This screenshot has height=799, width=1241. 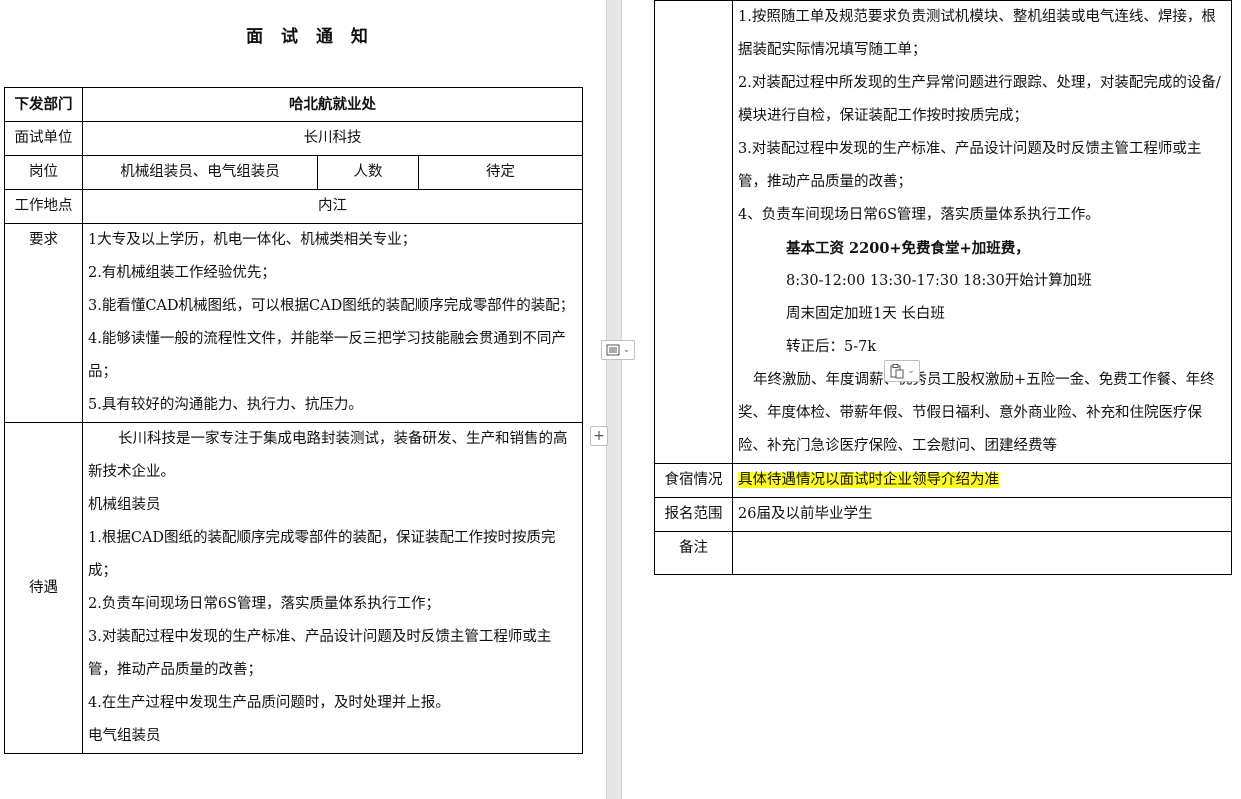 I want to click on scope-label: 报名范围, so click(x=693, y=514).